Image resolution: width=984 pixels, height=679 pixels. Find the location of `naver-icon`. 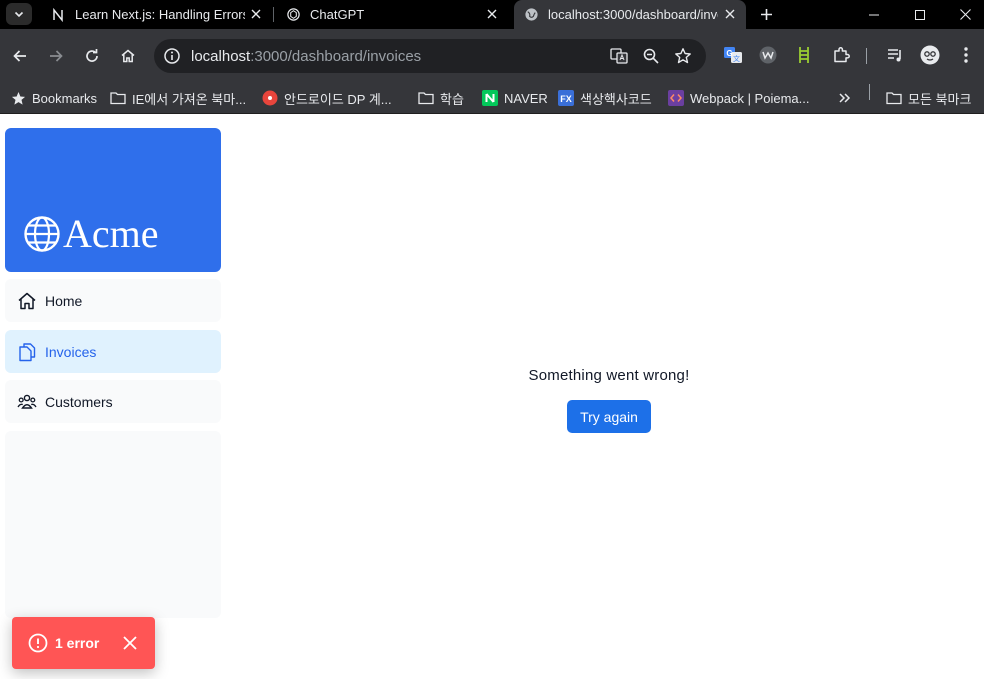

naver-icon is located at coordinates (490, 98).